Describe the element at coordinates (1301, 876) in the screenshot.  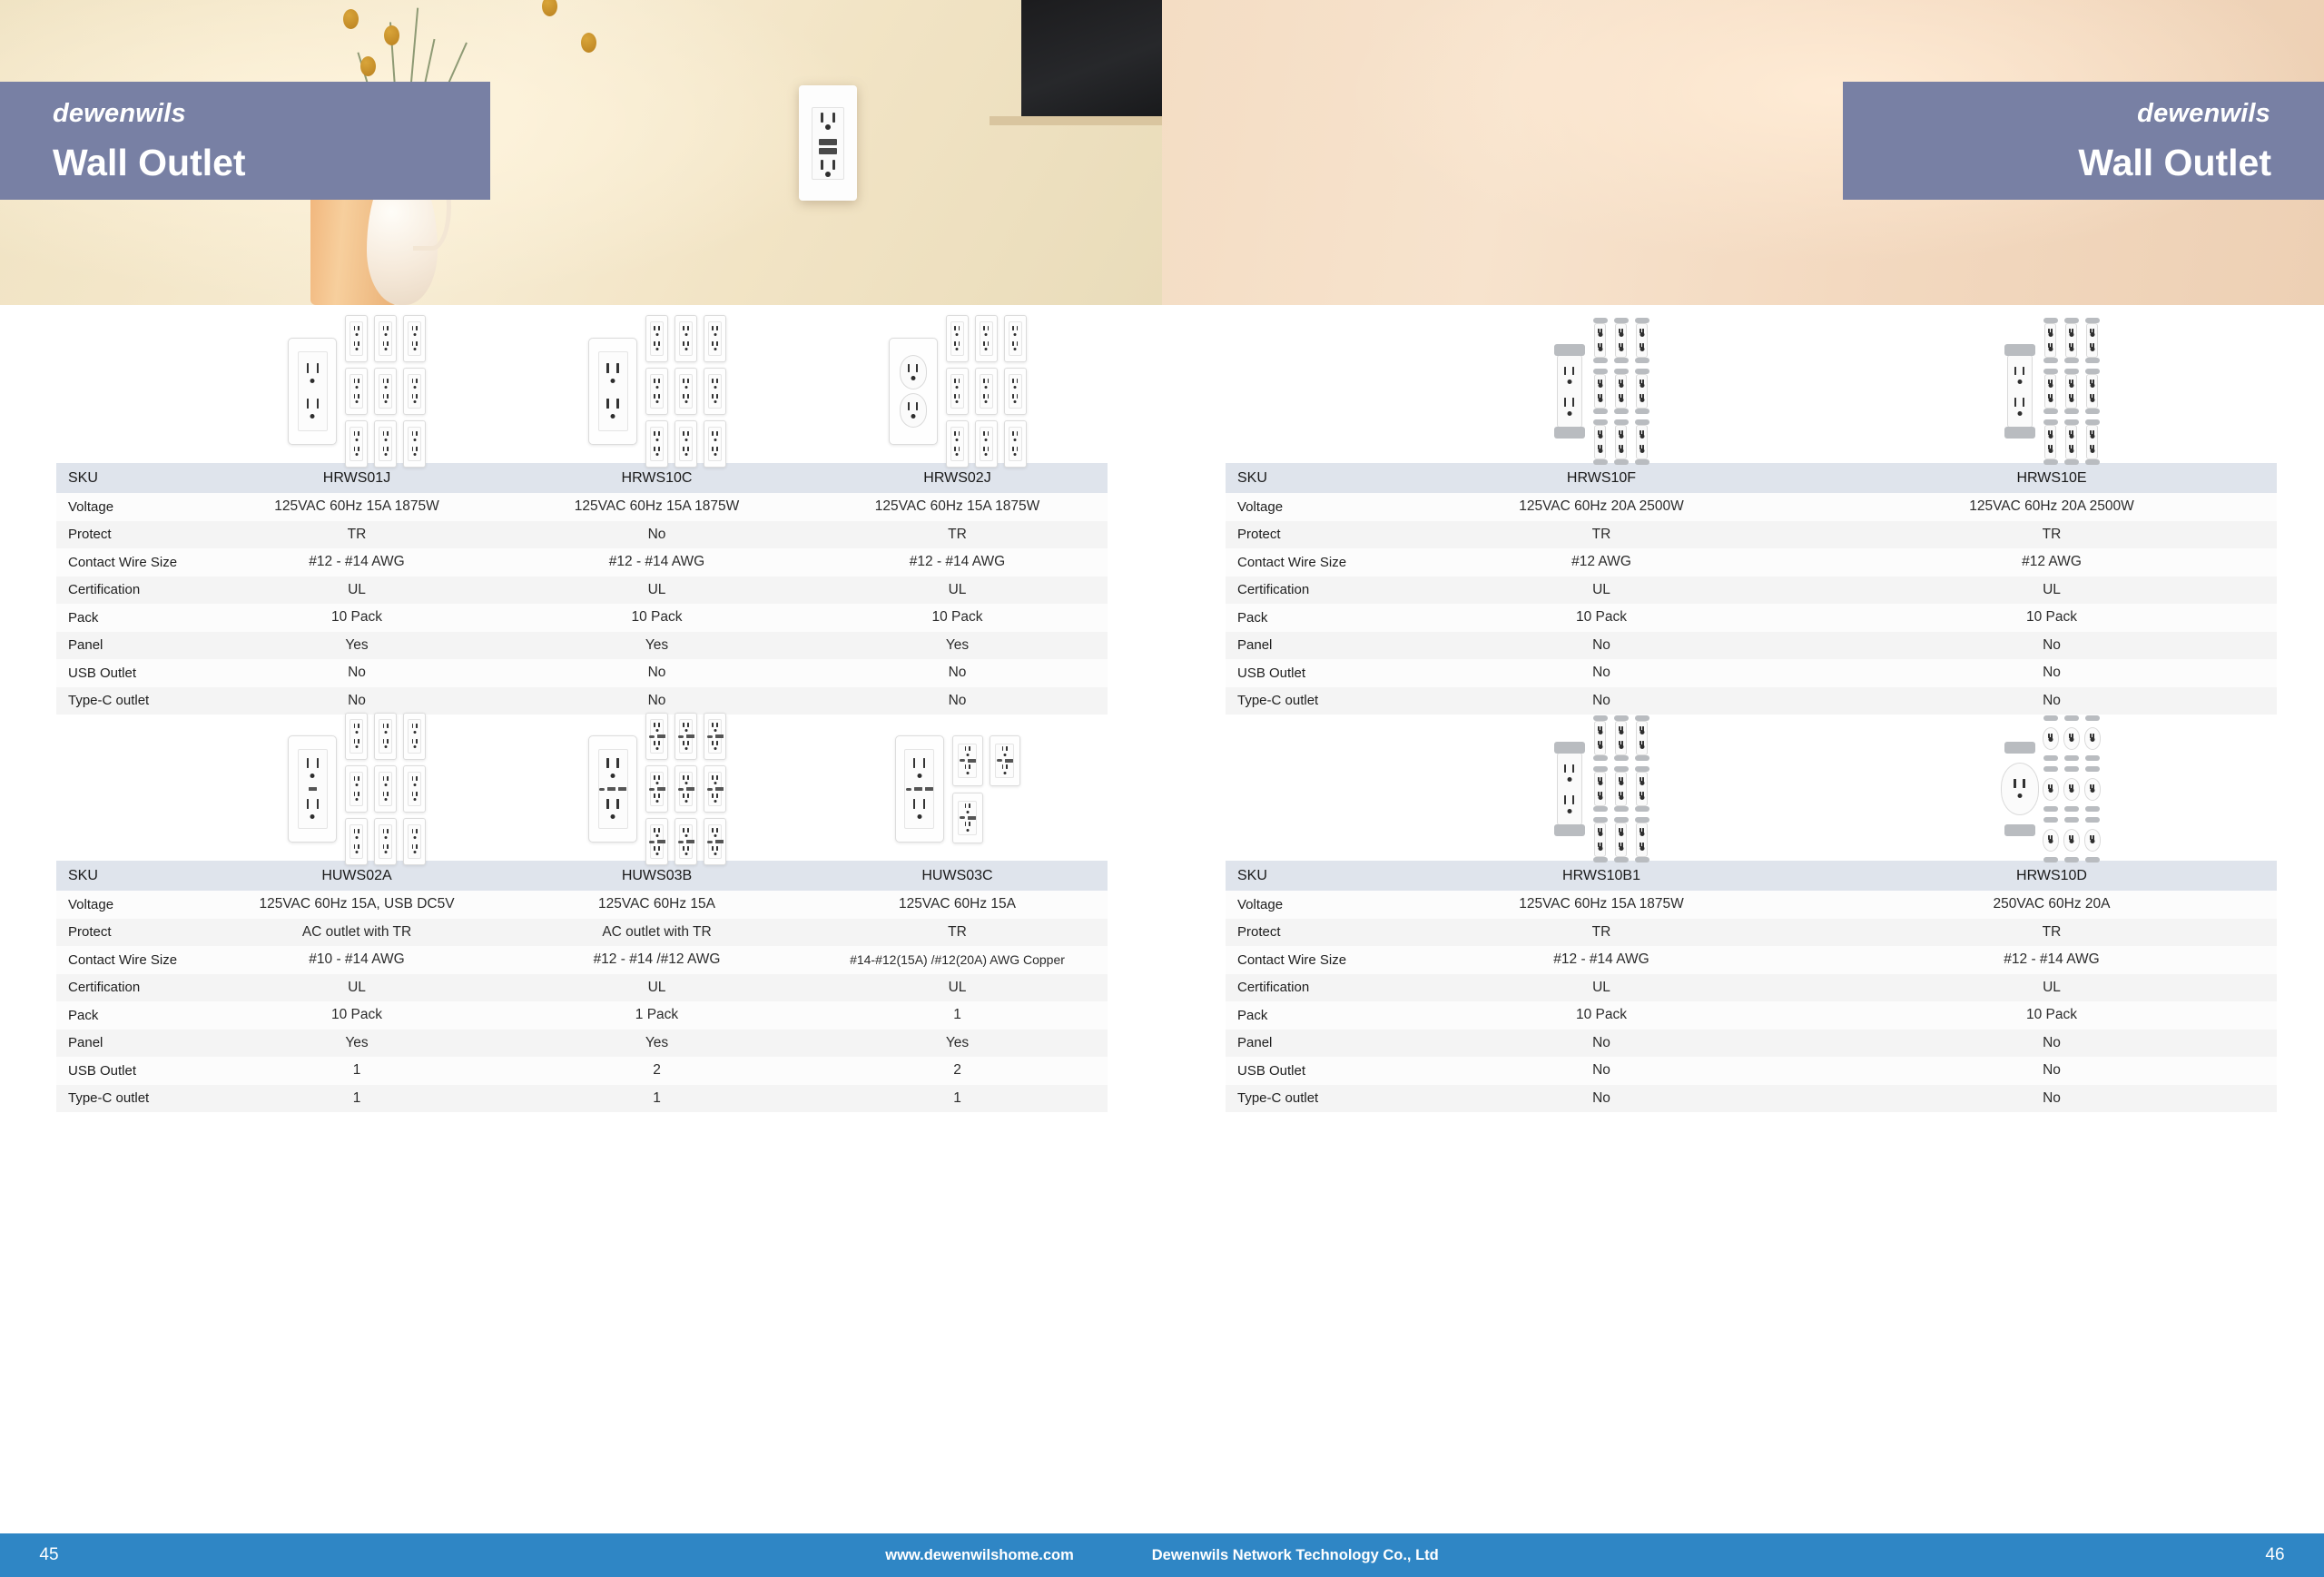
I see `row-label: SKU` at that location.